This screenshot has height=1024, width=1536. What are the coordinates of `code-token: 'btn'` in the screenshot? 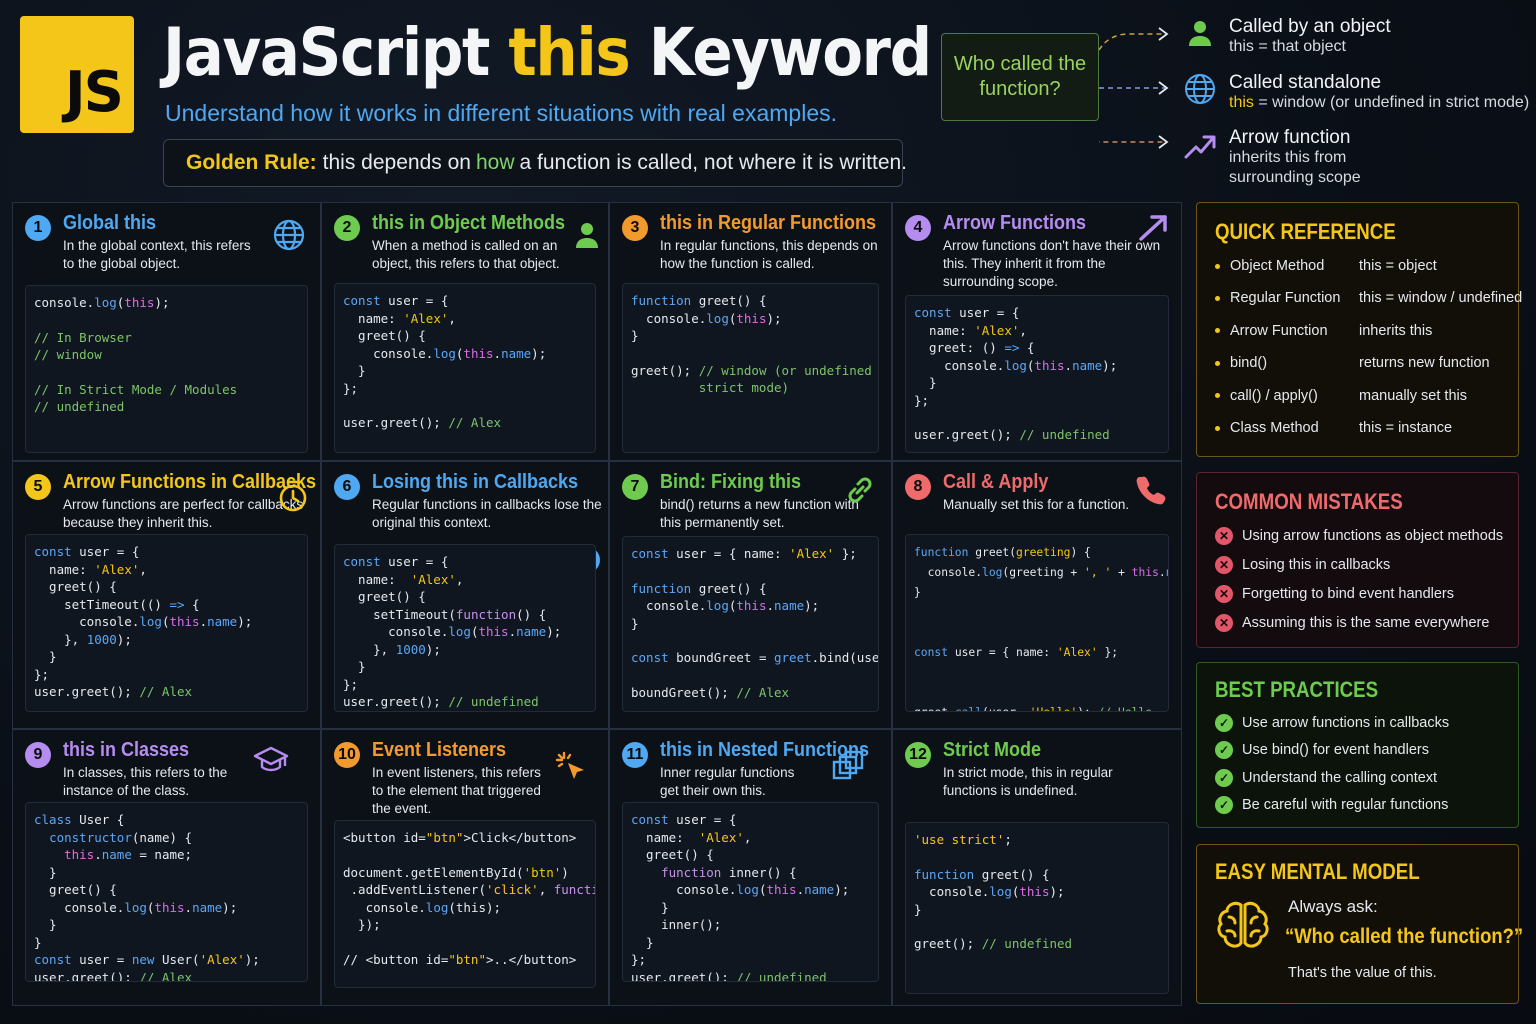 It's located at (542, 872).